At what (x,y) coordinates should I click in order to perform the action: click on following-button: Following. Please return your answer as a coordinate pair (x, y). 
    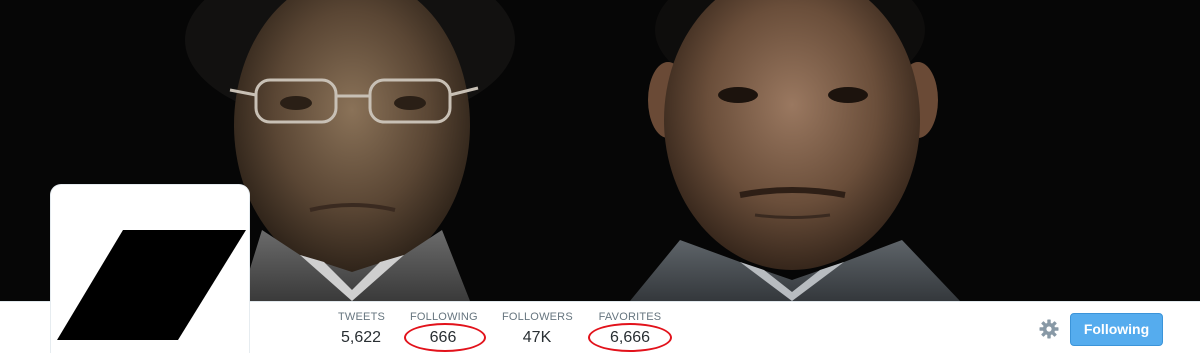
    Looking at the image, I should click on (1116, 329).